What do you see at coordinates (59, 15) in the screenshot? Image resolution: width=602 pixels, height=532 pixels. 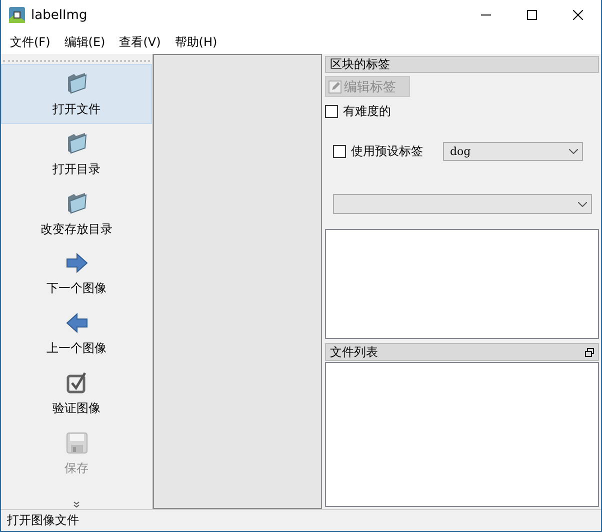 I see `window-title: labelImg` at bounding box center [59, 15].